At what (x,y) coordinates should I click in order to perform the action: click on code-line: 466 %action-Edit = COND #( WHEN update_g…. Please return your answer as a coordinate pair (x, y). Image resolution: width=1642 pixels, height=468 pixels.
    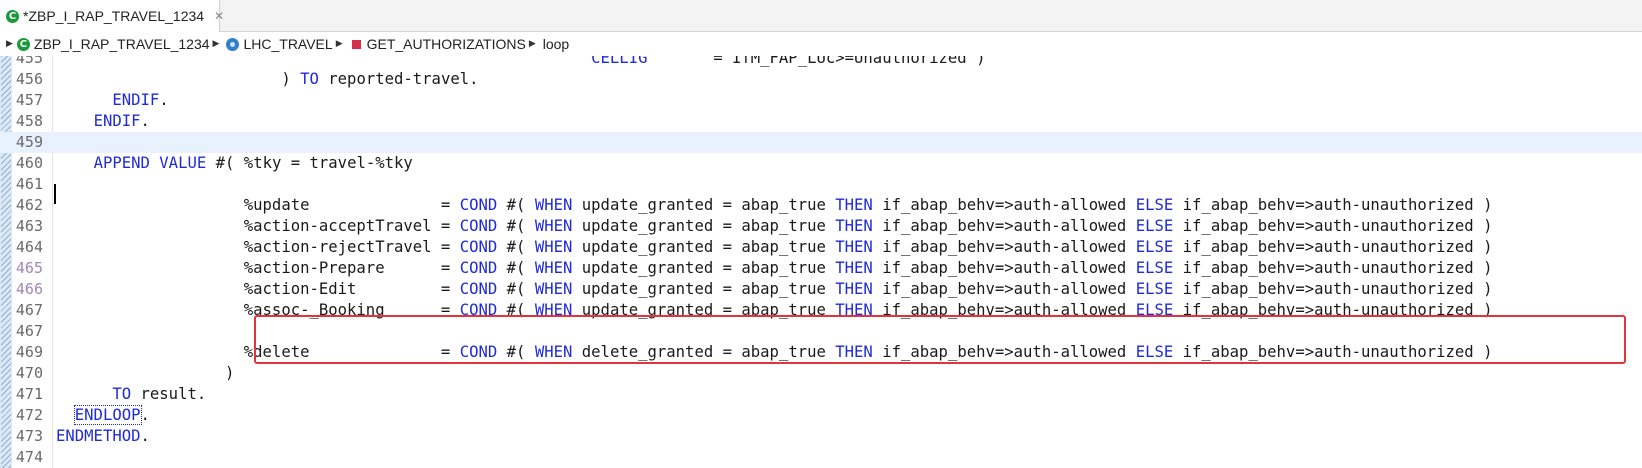
    Looking at the image, I should click on (821, 289).